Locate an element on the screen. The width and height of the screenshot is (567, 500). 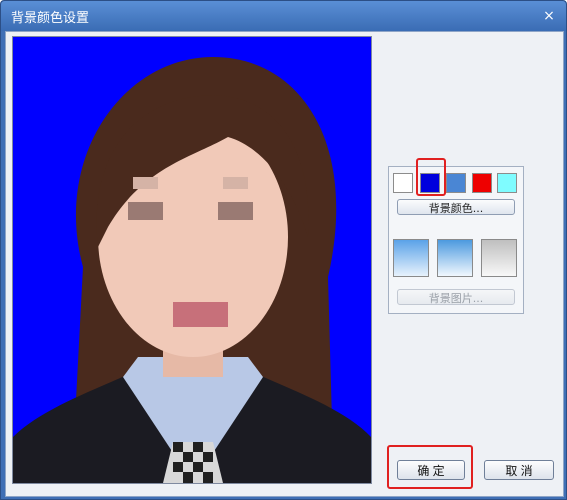
title-bar: 背景颜色设置 × is located at coordinates (283, 16).